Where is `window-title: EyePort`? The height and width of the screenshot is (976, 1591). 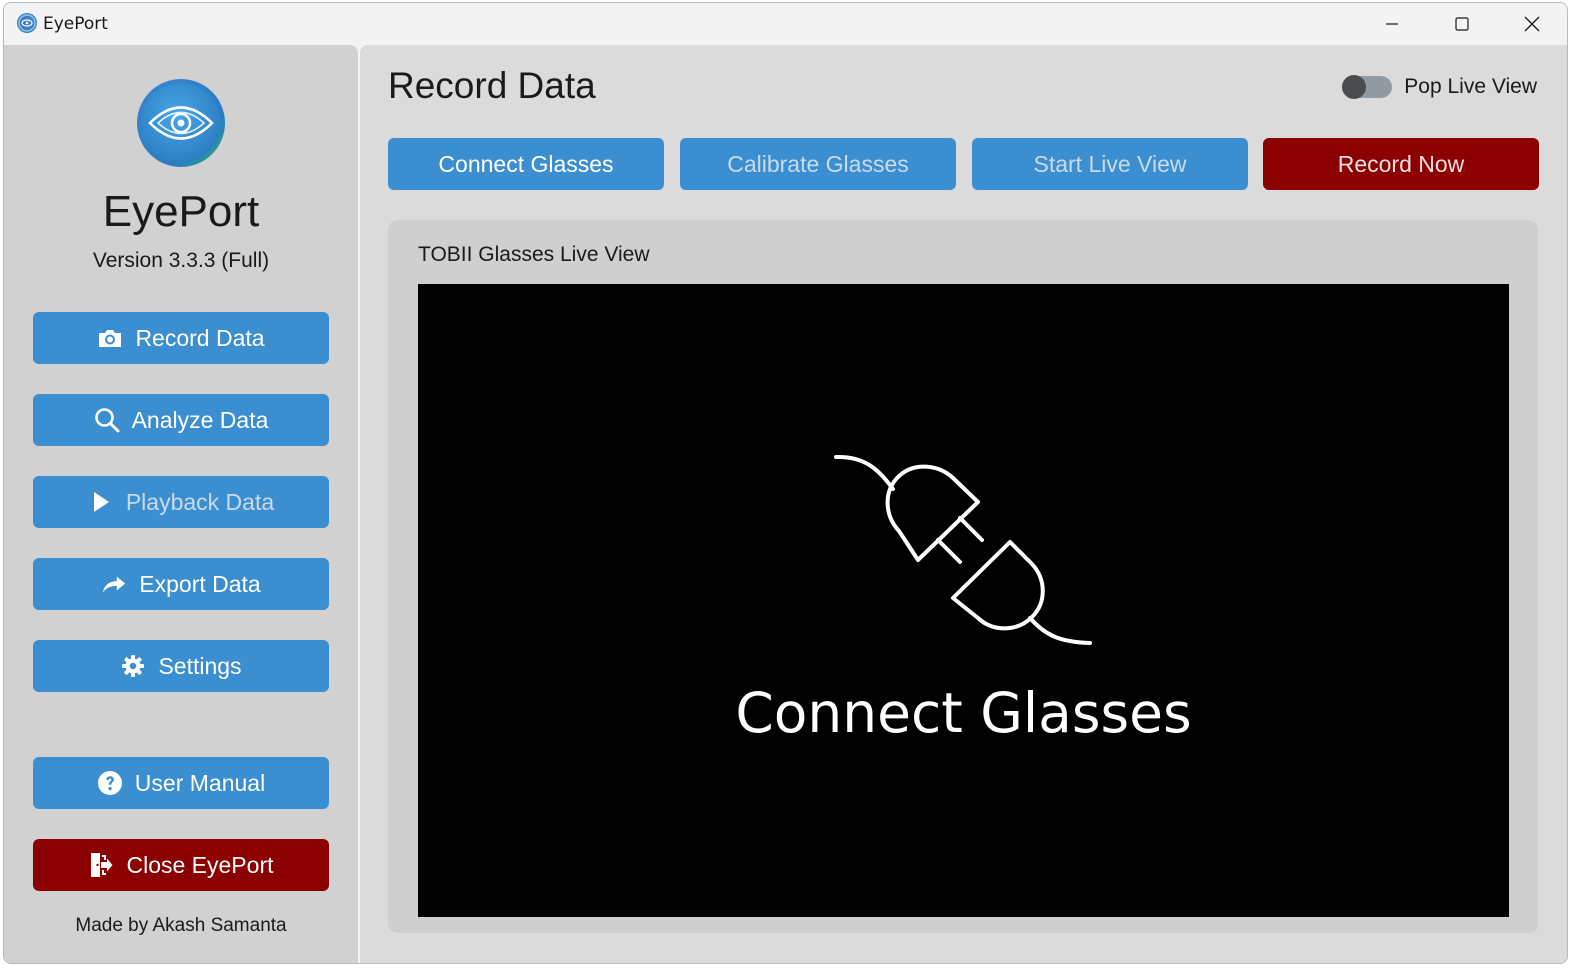
window-title: EyePort is located at coordinates (75, 24).